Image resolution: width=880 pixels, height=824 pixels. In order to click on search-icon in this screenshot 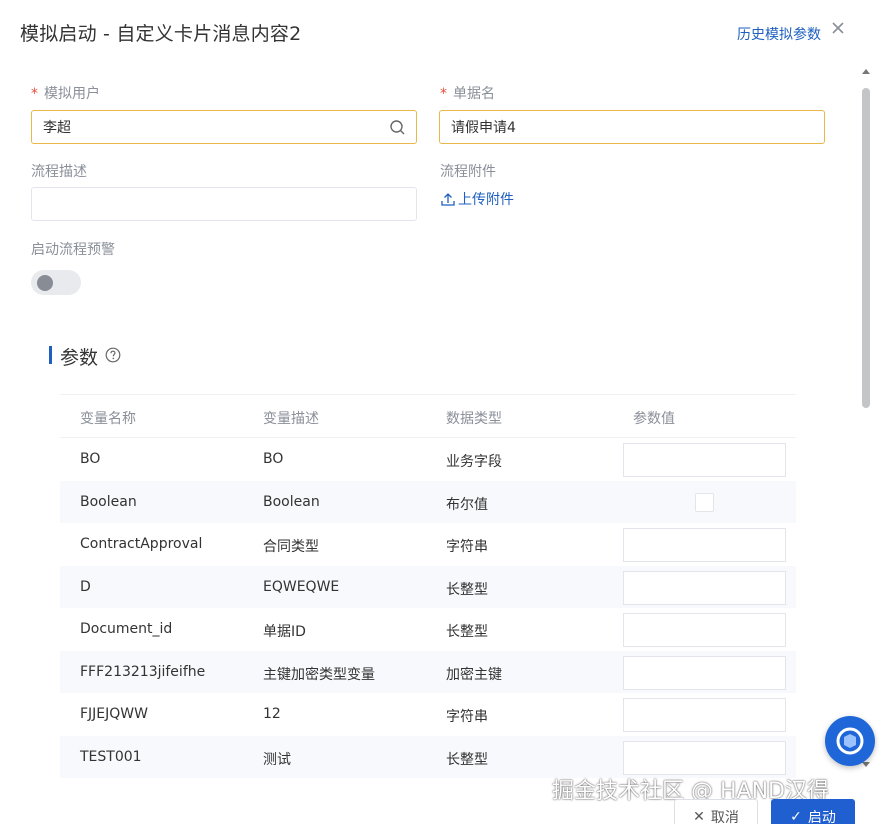, I will do `click(397, 127)`.